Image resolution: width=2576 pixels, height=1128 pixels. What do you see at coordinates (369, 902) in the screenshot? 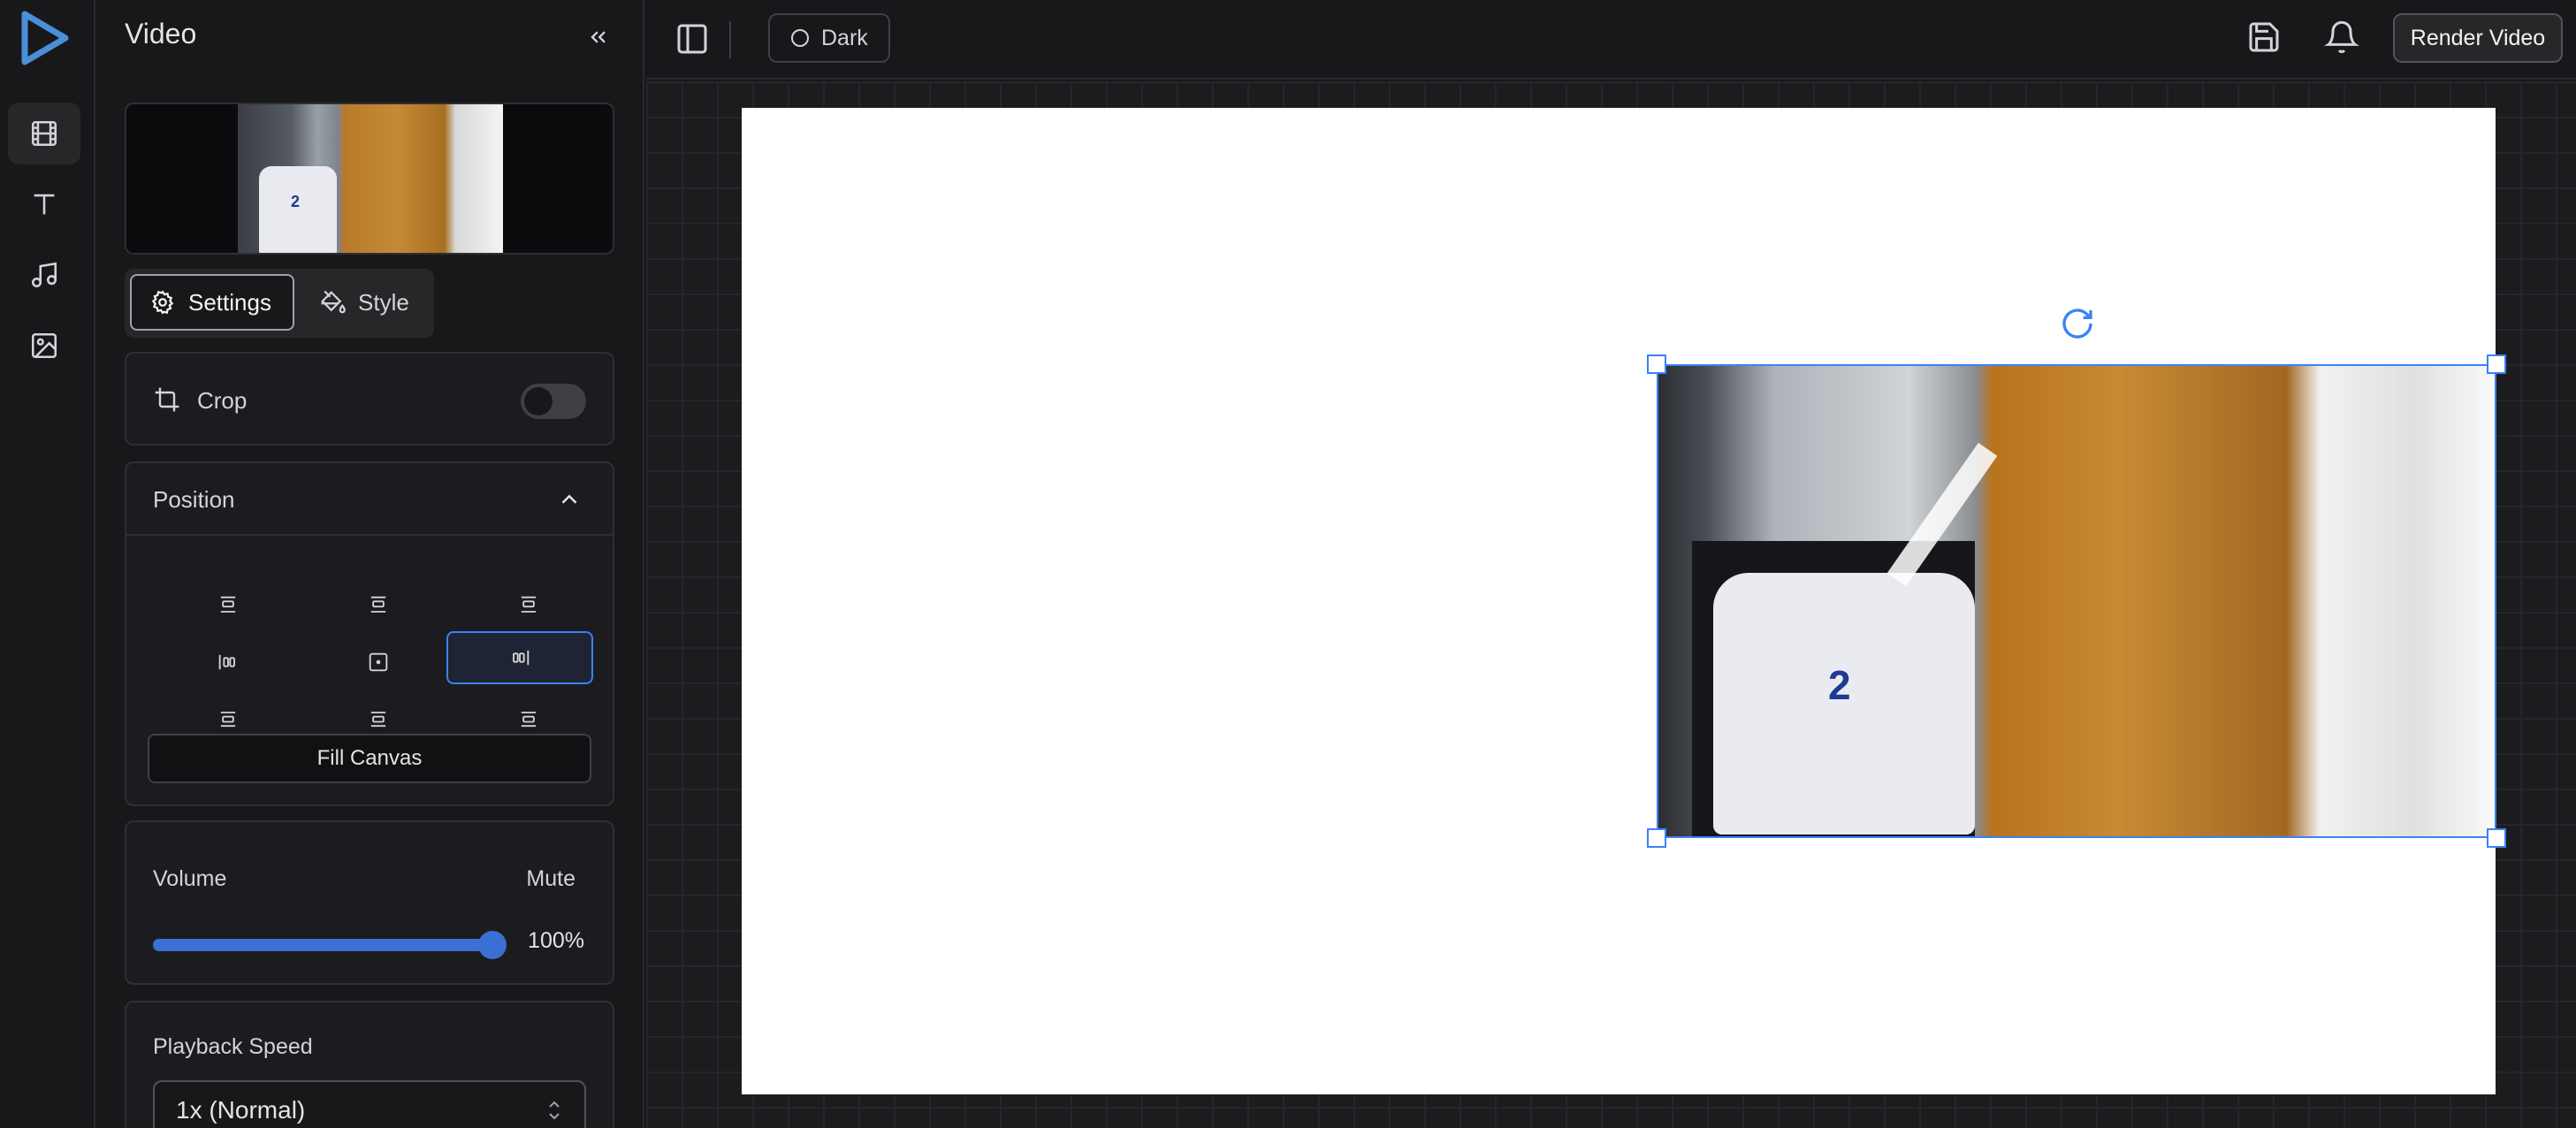
I see `volume-card: Volume Mute 100%` at bounding box center [369, 902].